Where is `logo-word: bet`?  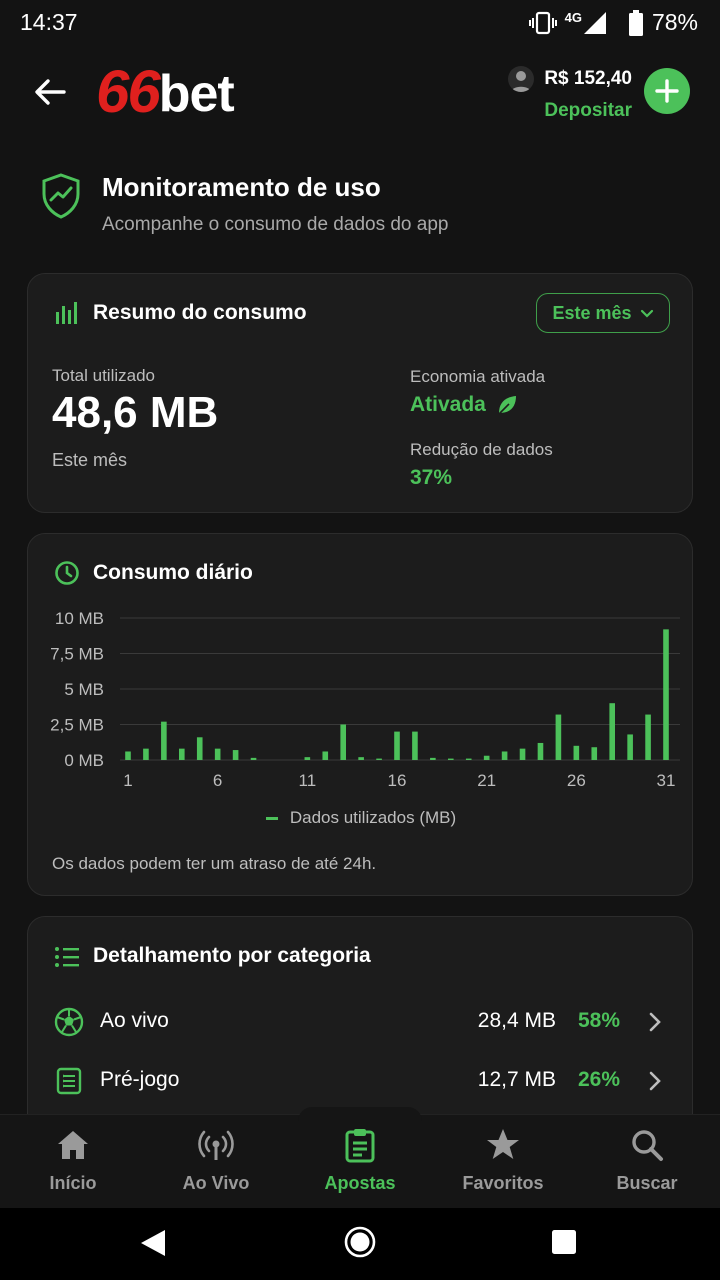
logo-word: bet is located at coordinates (196, 94).